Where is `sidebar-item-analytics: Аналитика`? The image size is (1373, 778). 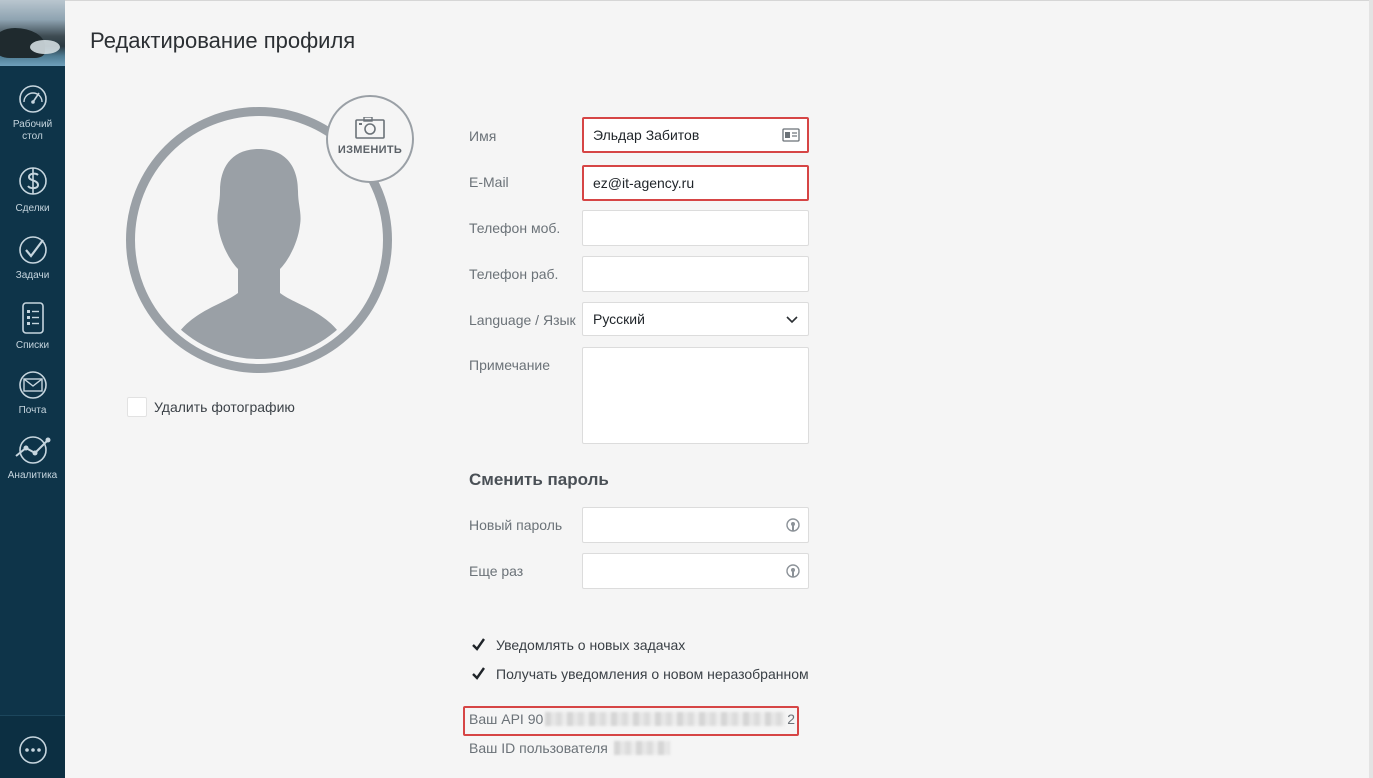
sidebar-item-analytics: Аналитика is located at coordinates (32, 458).